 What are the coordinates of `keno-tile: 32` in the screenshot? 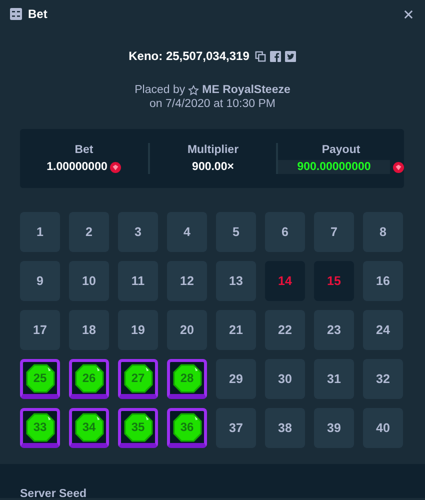 It's located at (383, 379).